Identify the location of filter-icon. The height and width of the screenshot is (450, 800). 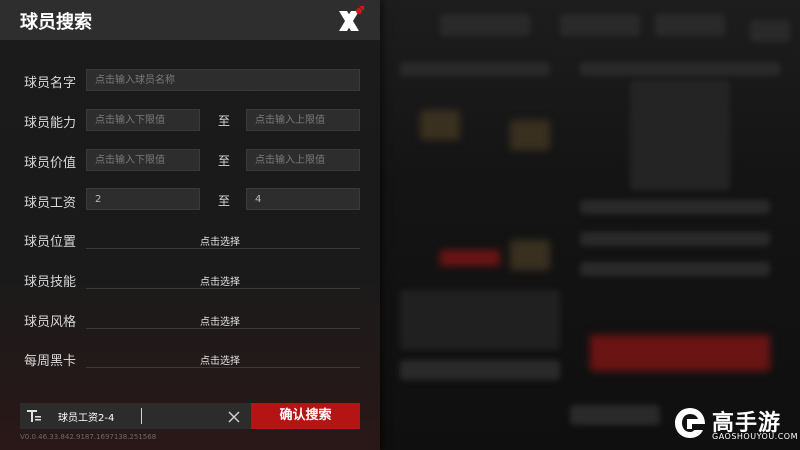
(34, 416).